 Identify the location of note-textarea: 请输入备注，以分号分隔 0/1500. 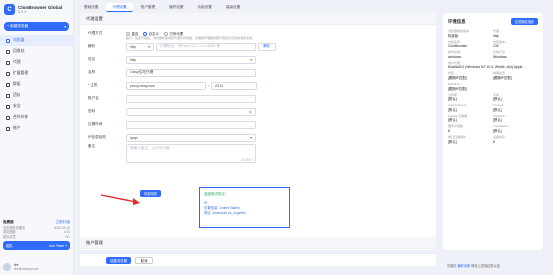
(191, 153).